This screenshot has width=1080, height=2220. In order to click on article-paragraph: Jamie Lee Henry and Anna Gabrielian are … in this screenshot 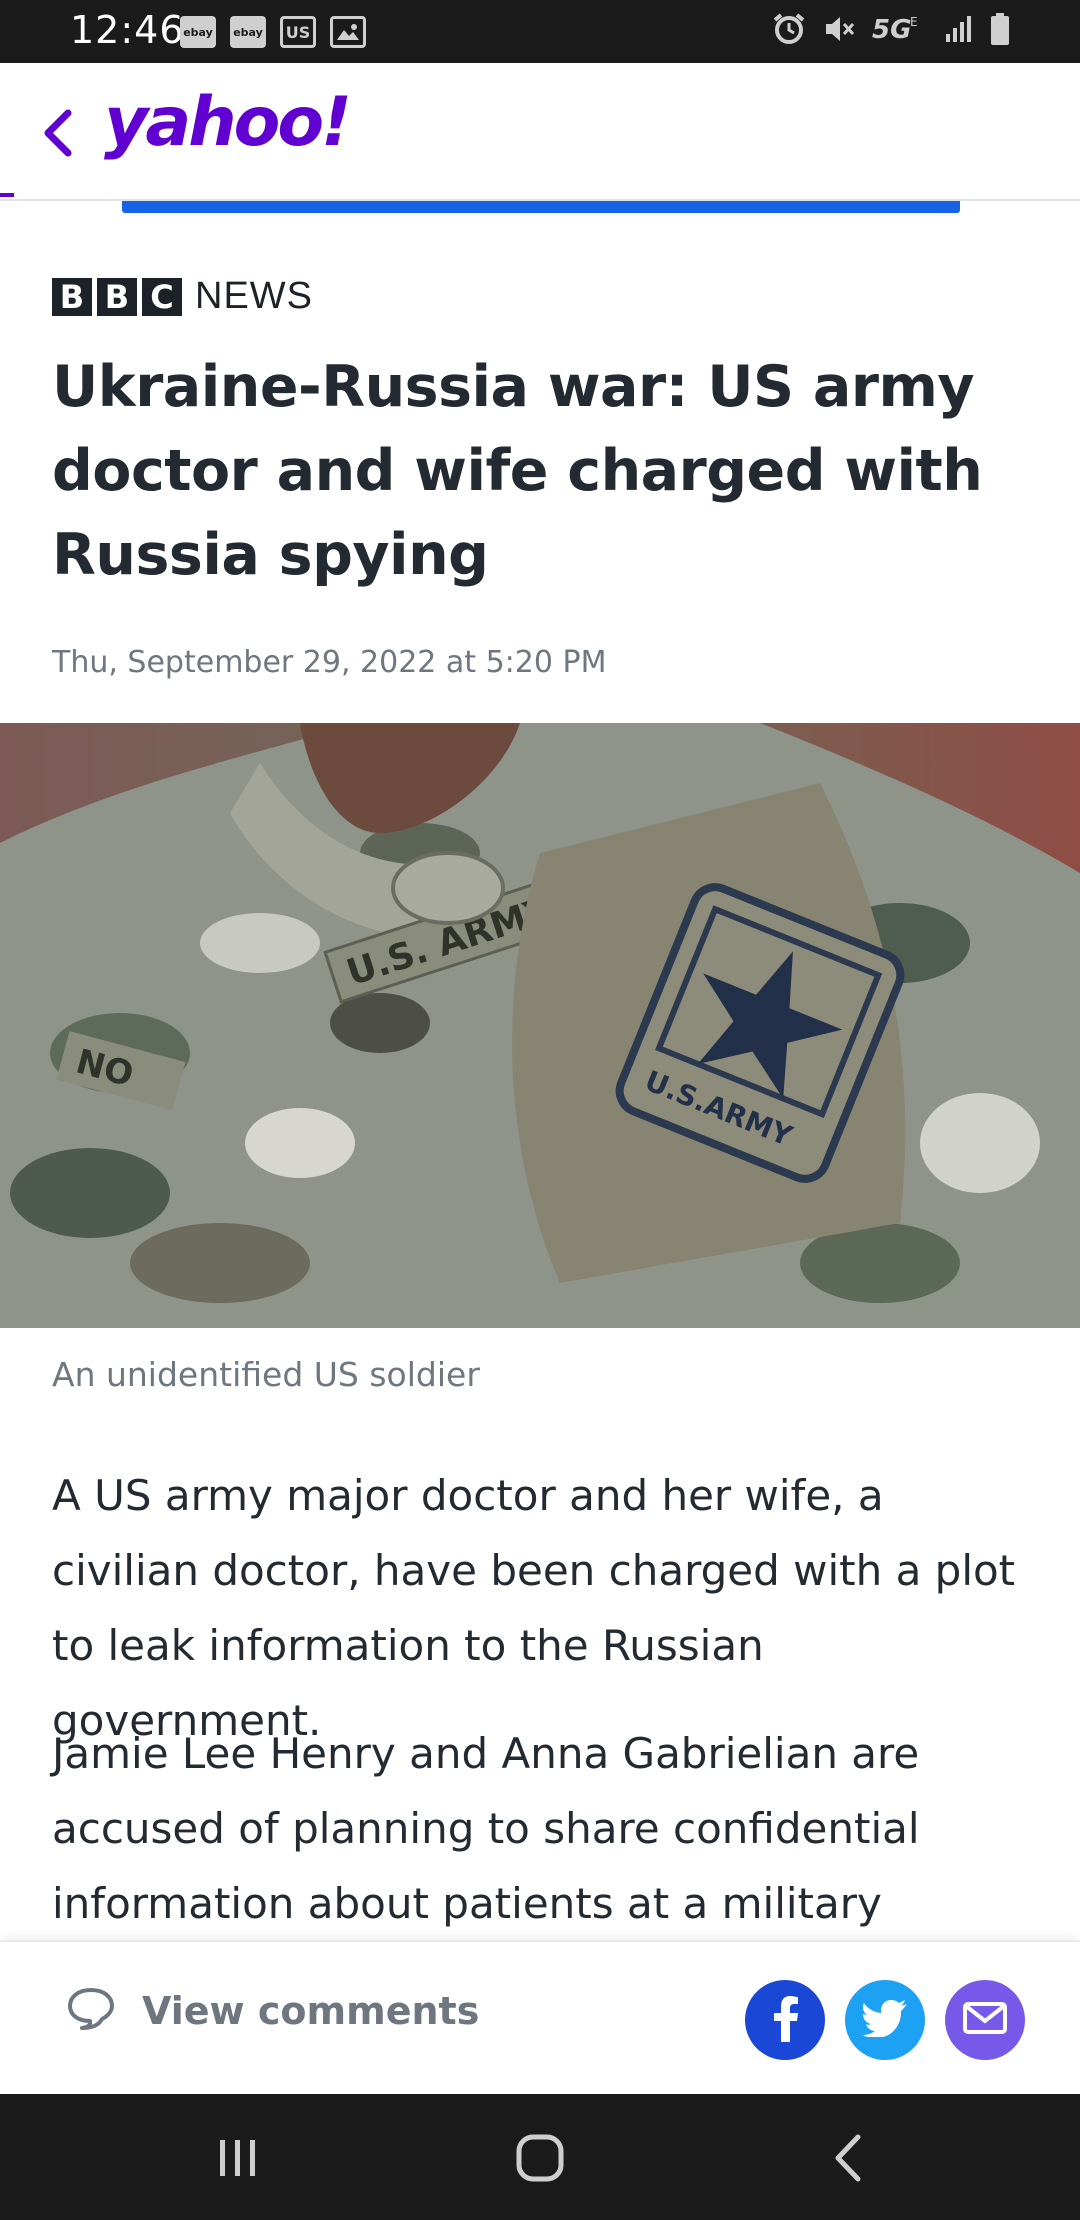, I will do `click(486, 1828)`.